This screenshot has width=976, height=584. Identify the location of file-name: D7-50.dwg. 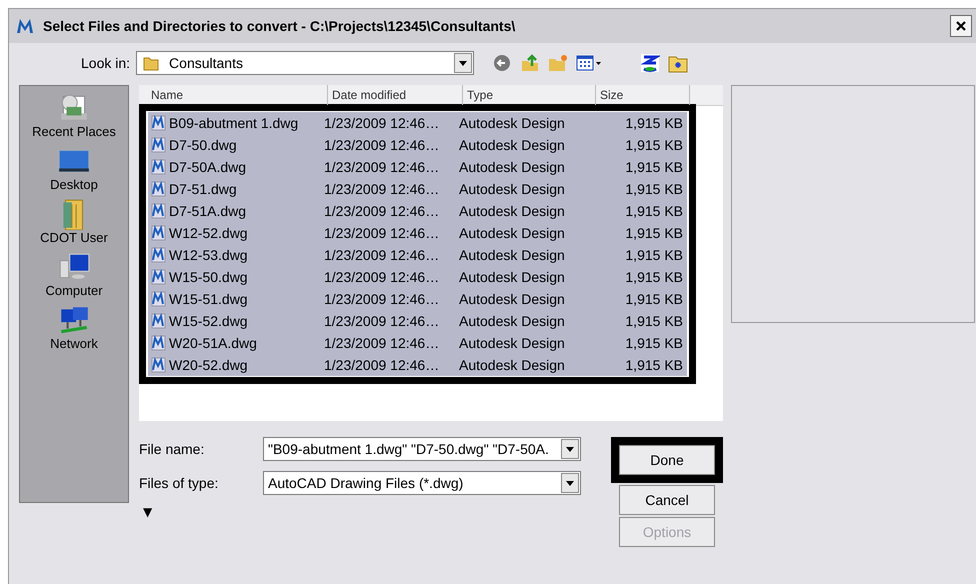
(203, 145).